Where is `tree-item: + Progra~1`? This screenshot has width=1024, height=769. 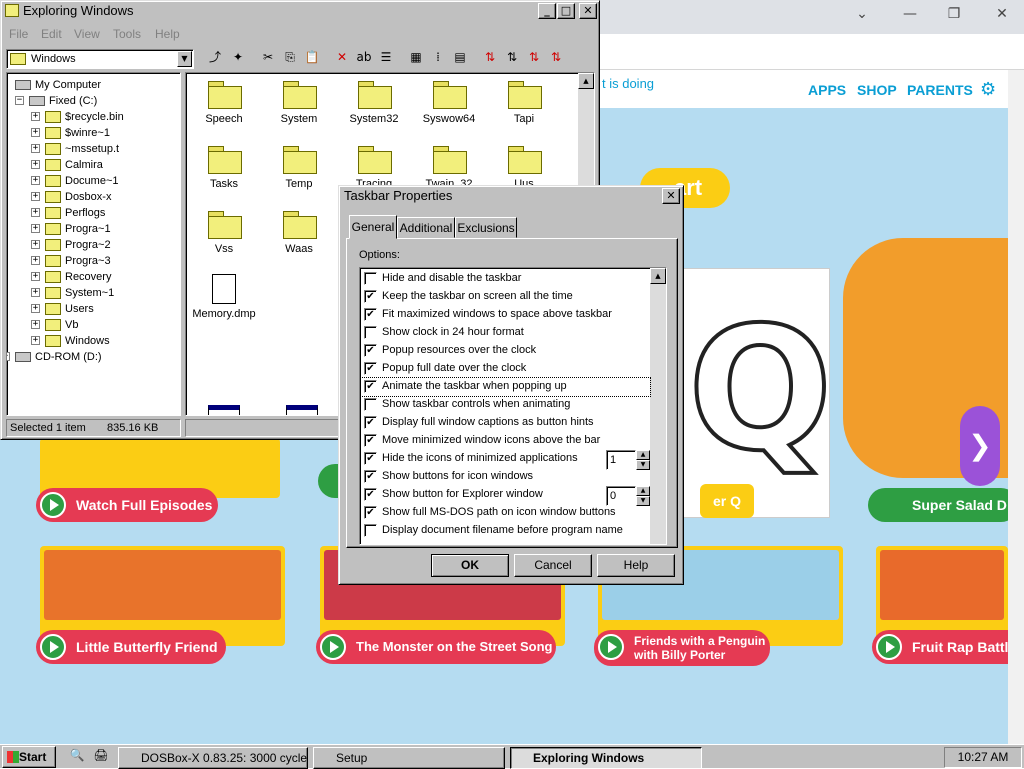 tree-item: + Progra~1 is located at coordinates (92, 229).